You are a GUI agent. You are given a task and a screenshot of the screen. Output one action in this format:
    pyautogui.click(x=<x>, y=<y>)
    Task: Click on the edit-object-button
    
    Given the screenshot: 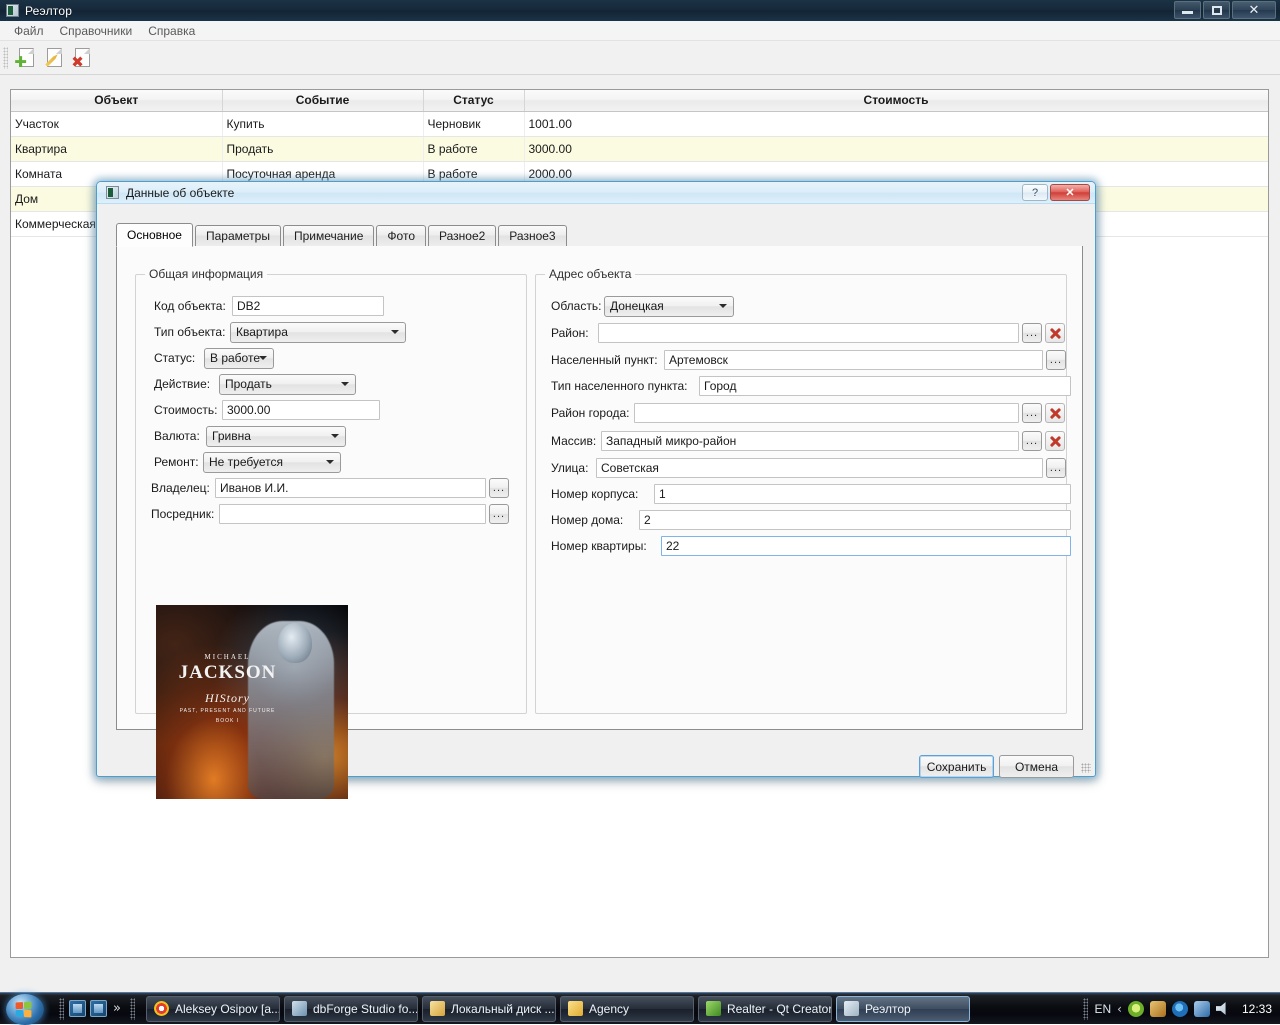 What is the action you would take?
    pyautogui.click(x=54, y=58)
    